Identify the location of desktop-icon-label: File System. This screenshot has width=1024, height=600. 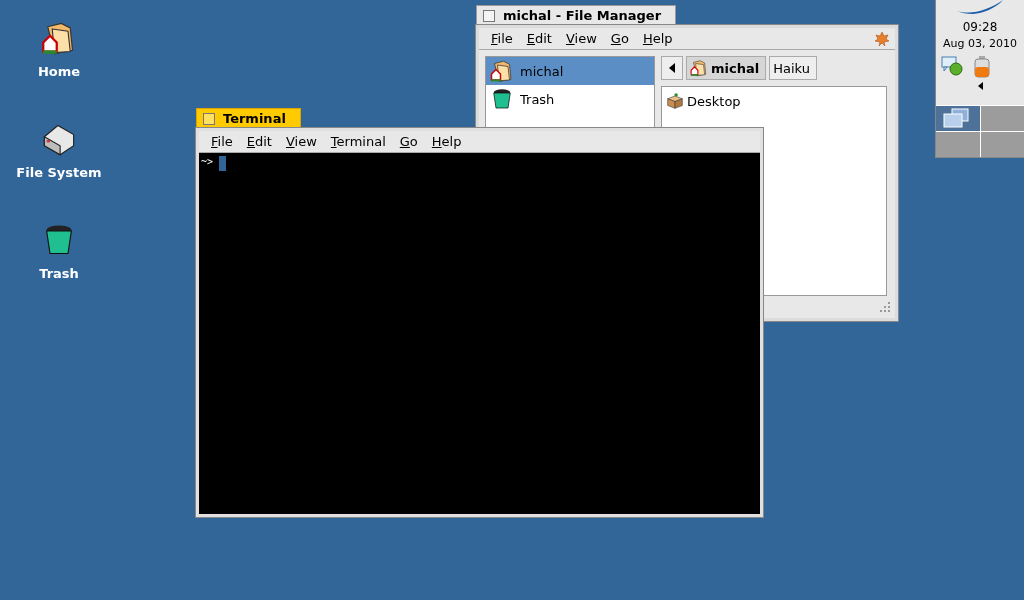
(59, 172).